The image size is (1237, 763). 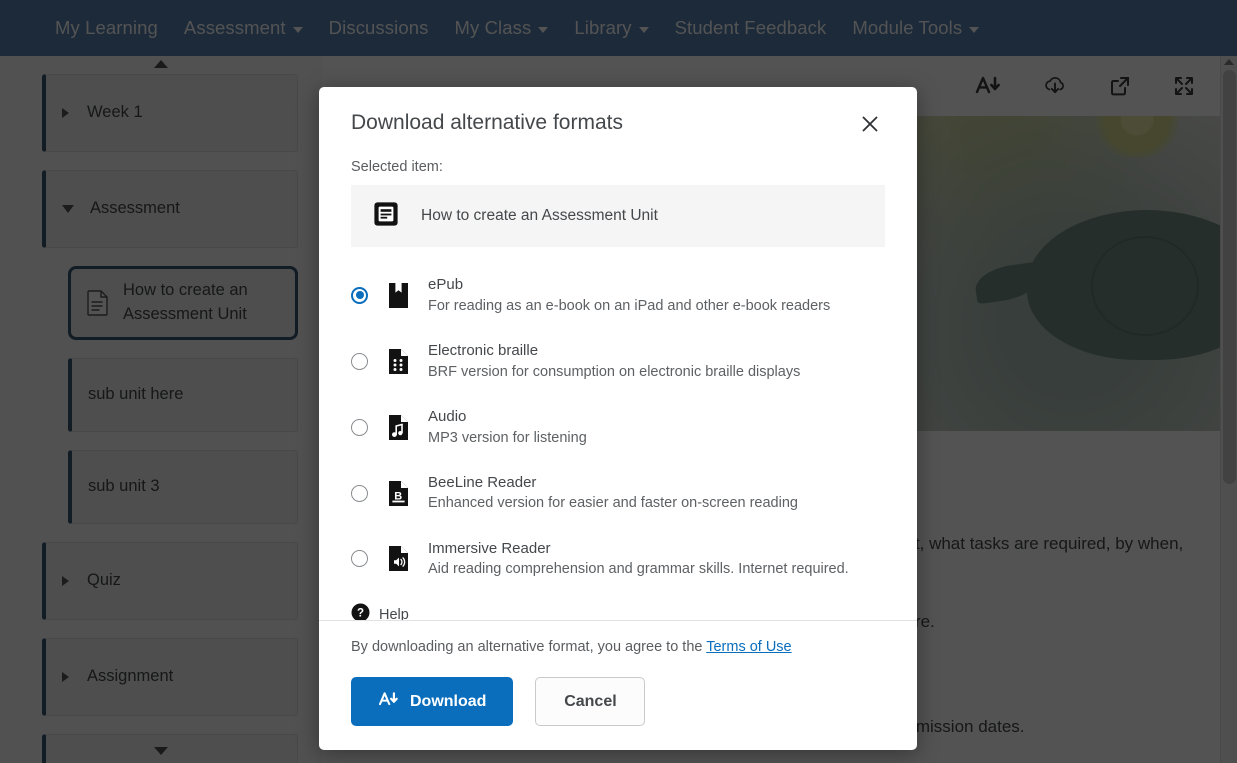 I want to click on radio-electronic-braille, so click(x=359, y=361).